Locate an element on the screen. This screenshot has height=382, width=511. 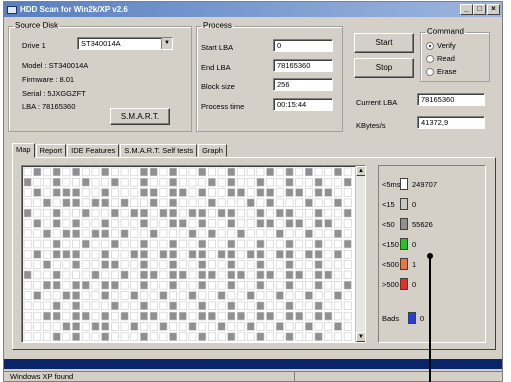
start-button: Start is located at coordinates (384, 43).